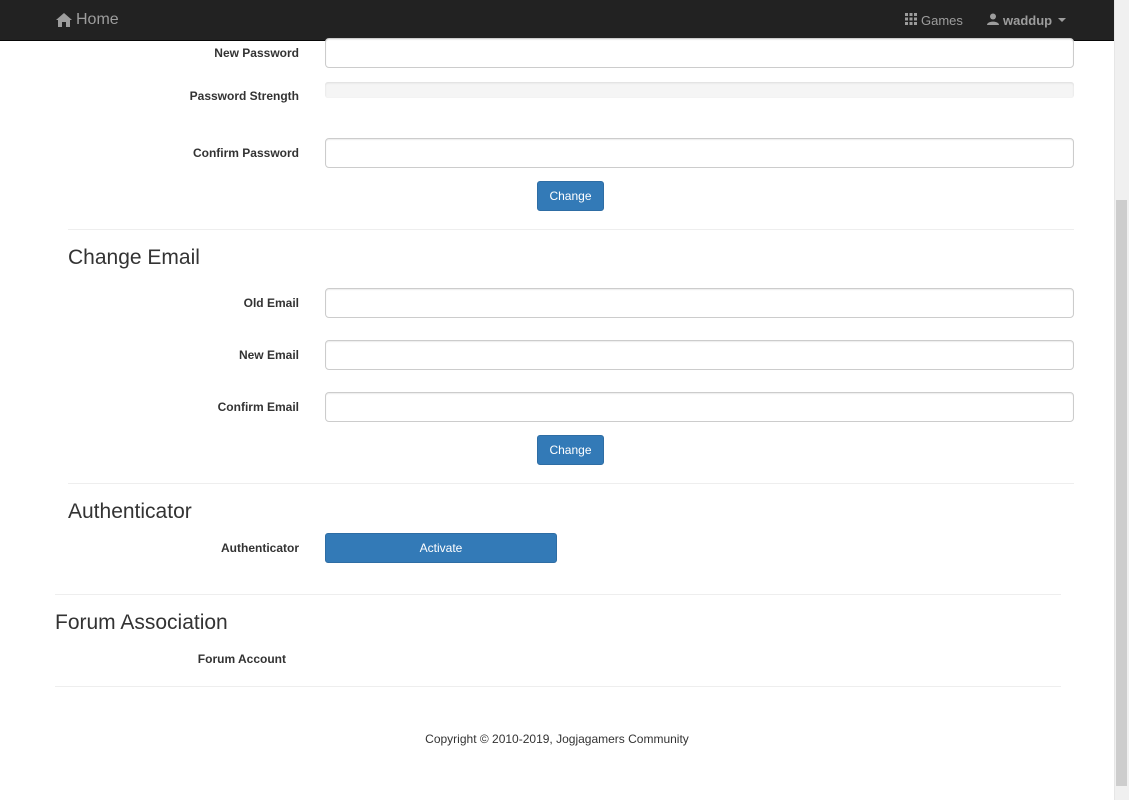  I want to click on scrollbar-thumb, so click(1121, 493).